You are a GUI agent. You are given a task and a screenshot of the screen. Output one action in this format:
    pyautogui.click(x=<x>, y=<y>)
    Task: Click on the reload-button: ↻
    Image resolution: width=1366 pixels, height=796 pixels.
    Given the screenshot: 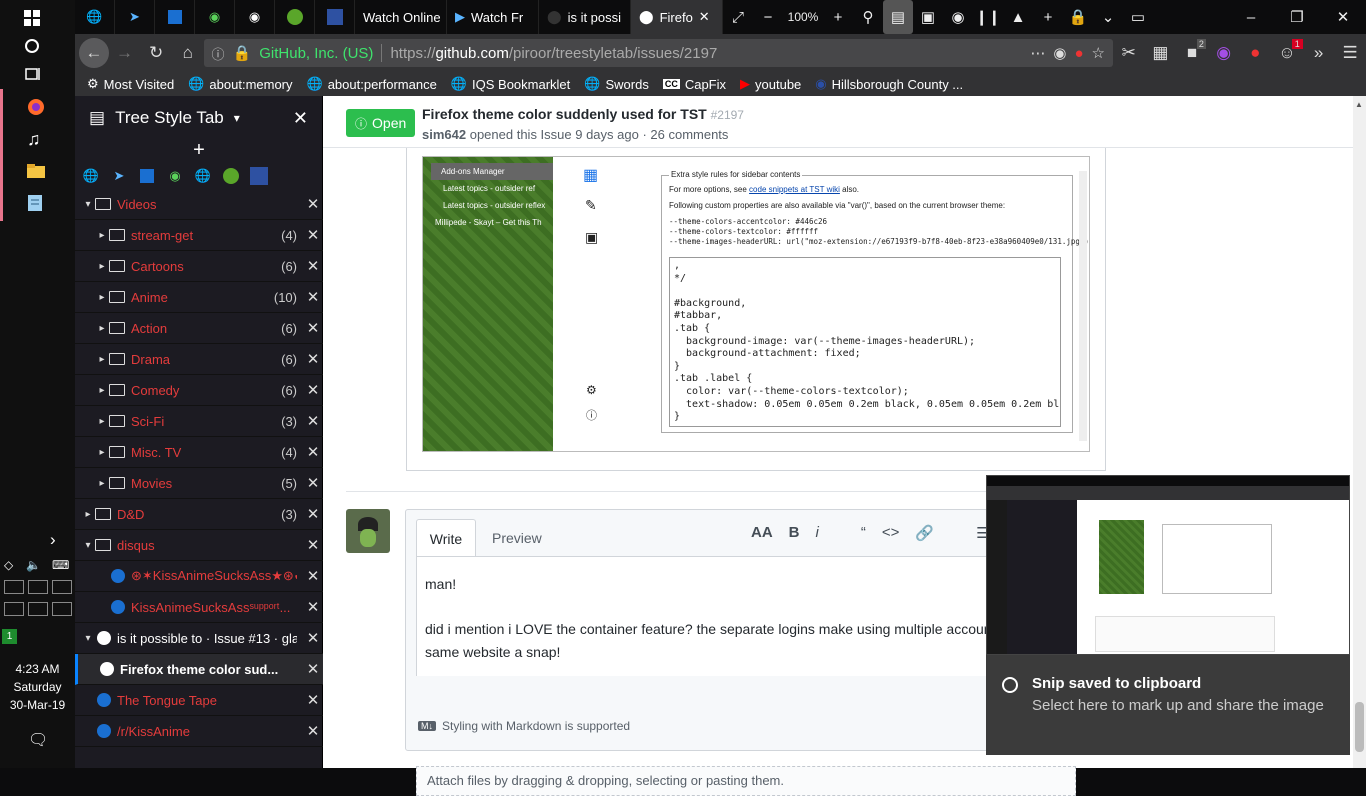 What is the action you would take?
    pyautogui.click(x=156, y=53)
    